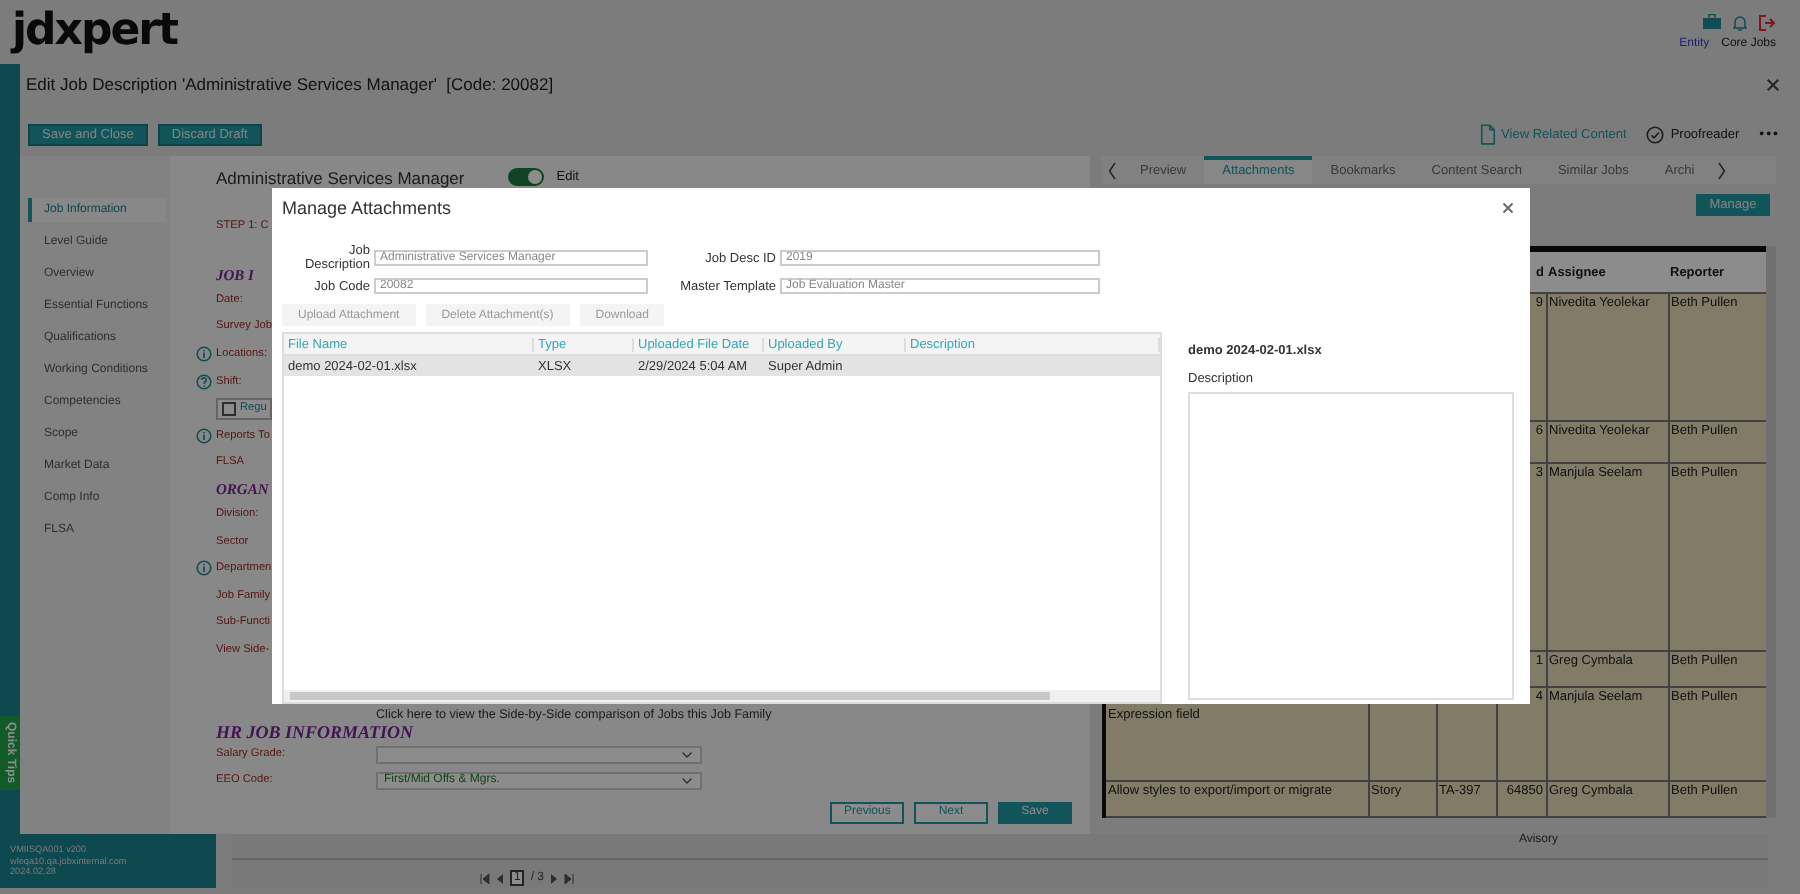  What do you see at coordinates (95, 32) in the screenshot?
I see `logo: jdxpert` at bounding box center [95, 32].